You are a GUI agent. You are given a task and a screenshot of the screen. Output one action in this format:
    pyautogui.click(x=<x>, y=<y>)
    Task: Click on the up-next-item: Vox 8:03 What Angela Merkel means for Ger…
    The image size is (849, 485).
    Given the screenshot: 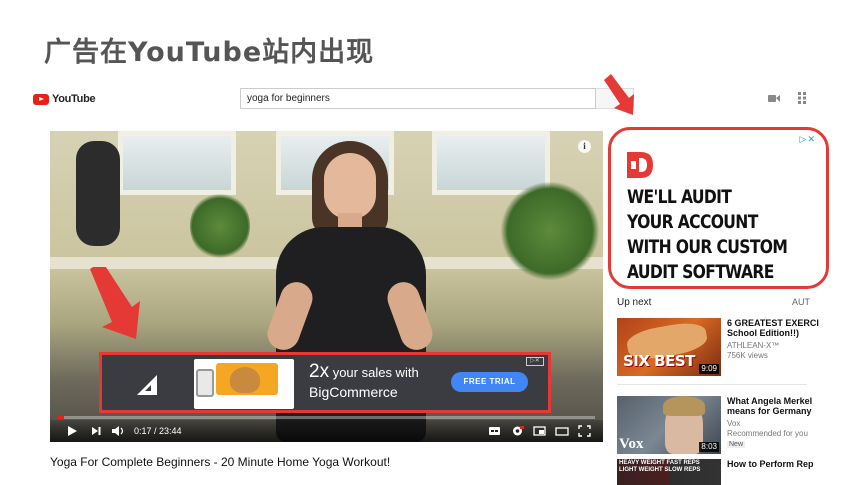 What is the action you would take?
    pyautogui.click(x=732, y=427)
    